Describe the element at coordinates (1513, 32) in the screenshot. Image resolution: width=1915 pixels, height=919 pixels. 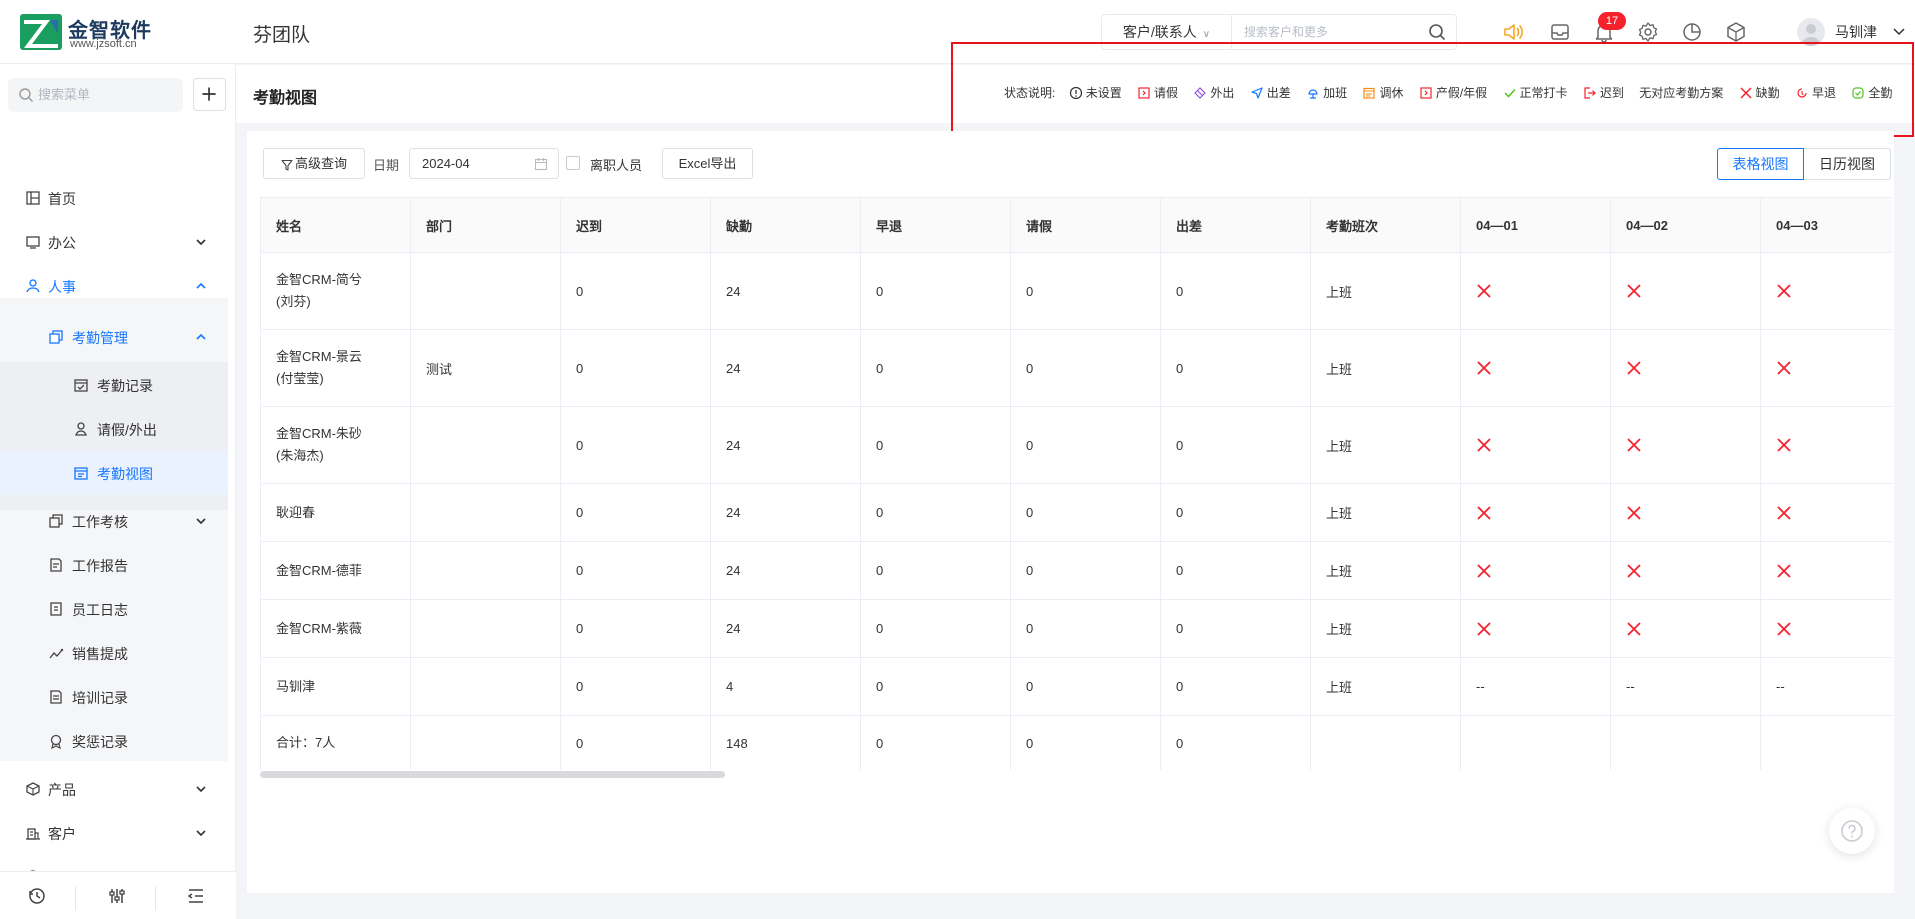
I see `speaker-icon` at that location.